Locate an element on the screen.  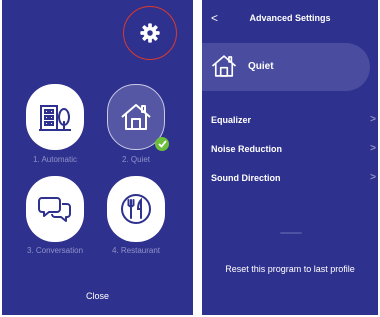
program-automatic-button is located at coordinates (55, 117).